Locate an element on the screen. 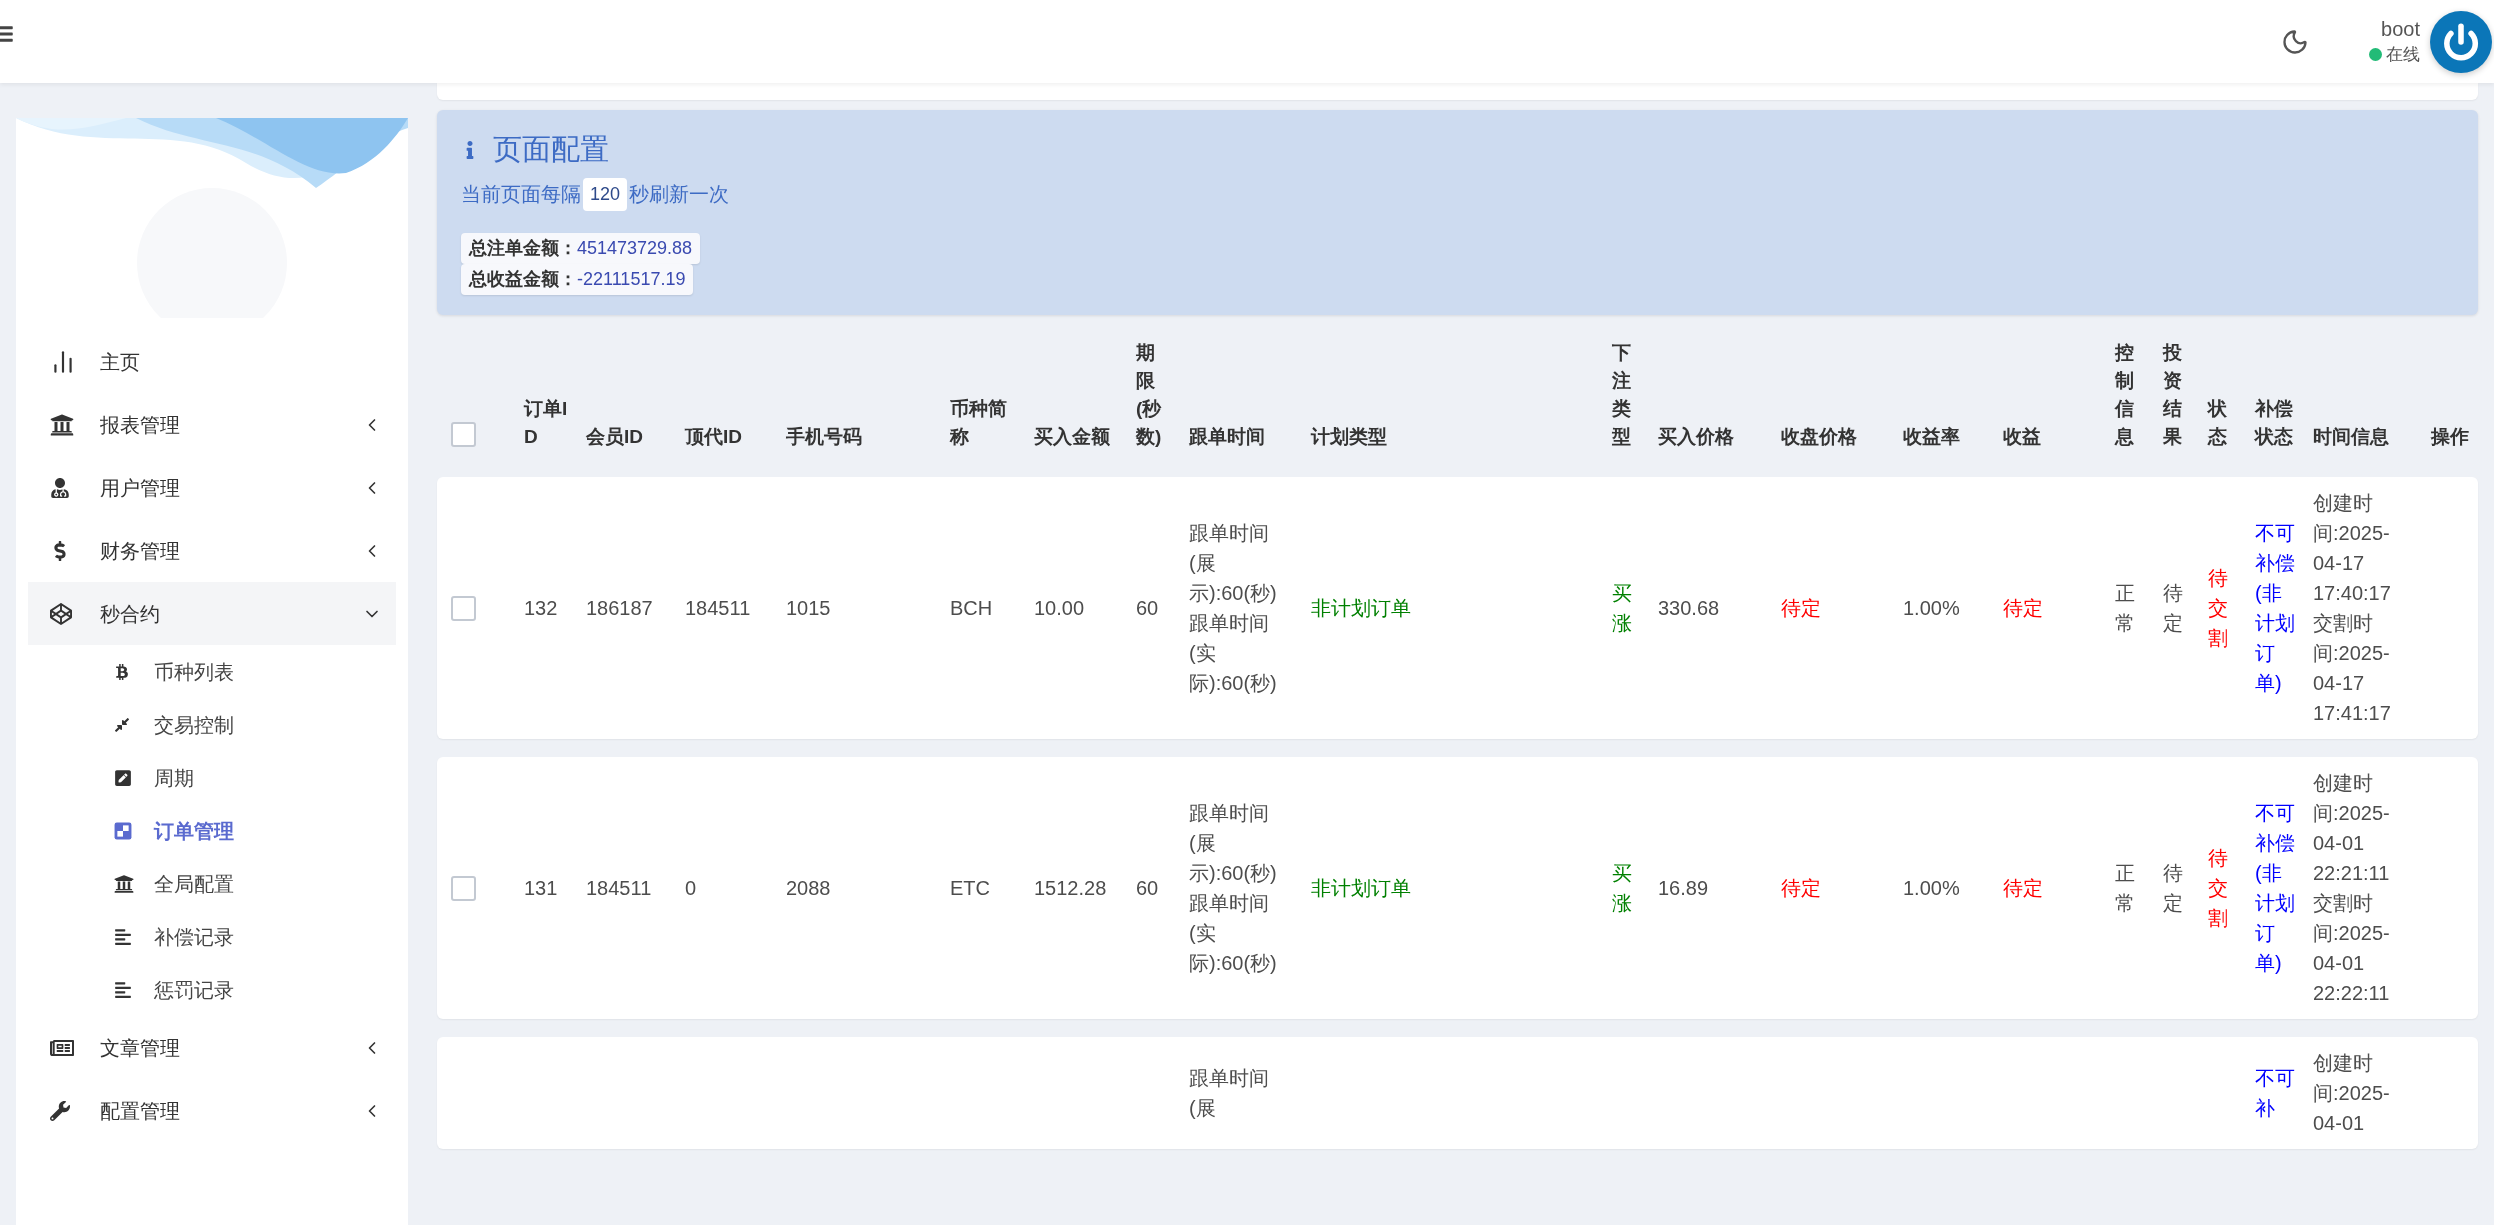 This screenshot has width=2494, height=1225. sidebar-item: 用户管理 is located at coordinates (212, 487).